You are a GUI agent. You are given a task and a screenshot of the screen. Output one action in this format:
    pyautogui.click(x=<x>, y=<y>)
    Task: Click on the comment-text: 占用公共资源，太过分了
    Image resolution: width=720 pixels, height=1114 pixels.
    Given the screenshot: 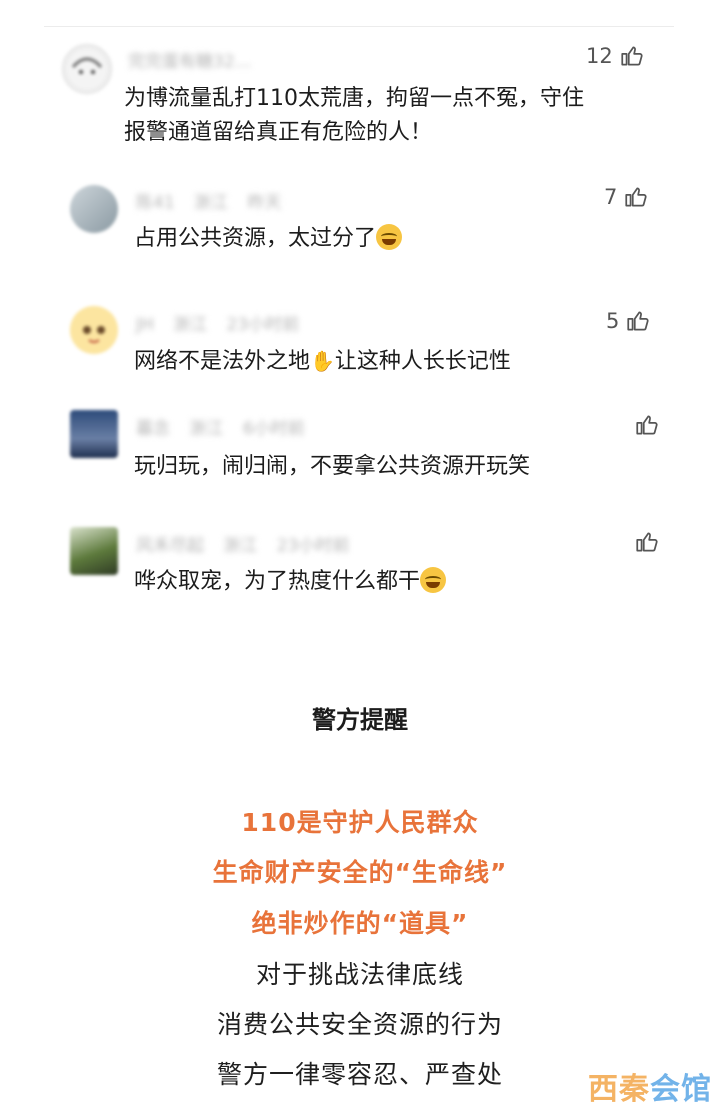 What is the action you would take?
    pyautogui.click(x=268, y=239)
    